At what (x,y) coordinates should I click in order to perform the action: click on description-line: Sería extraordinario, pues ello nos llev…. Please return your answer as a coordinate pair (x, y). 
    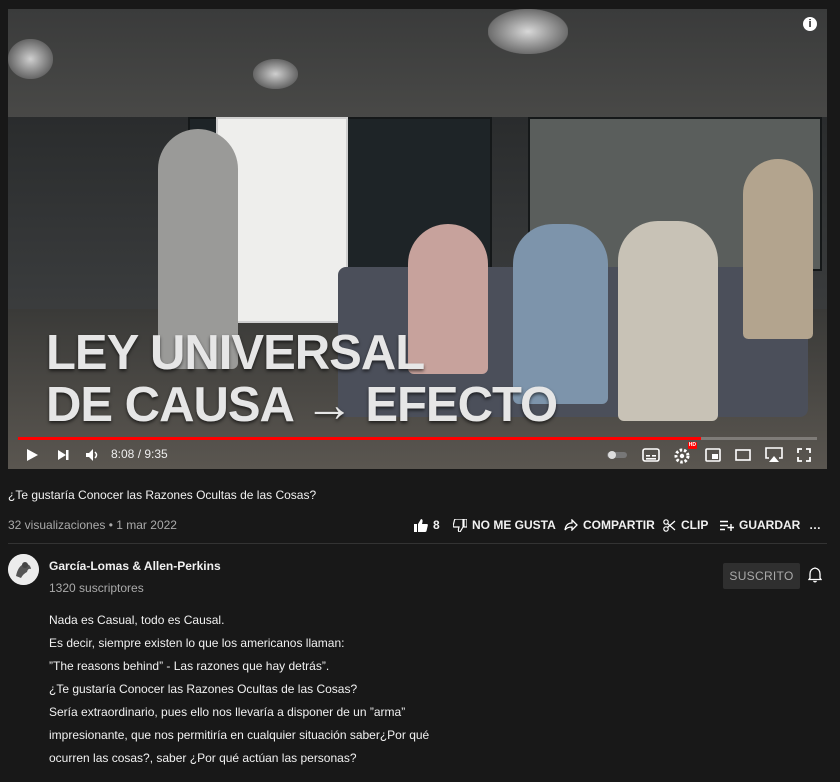
    Looking at the image, I should click on (227, 712).